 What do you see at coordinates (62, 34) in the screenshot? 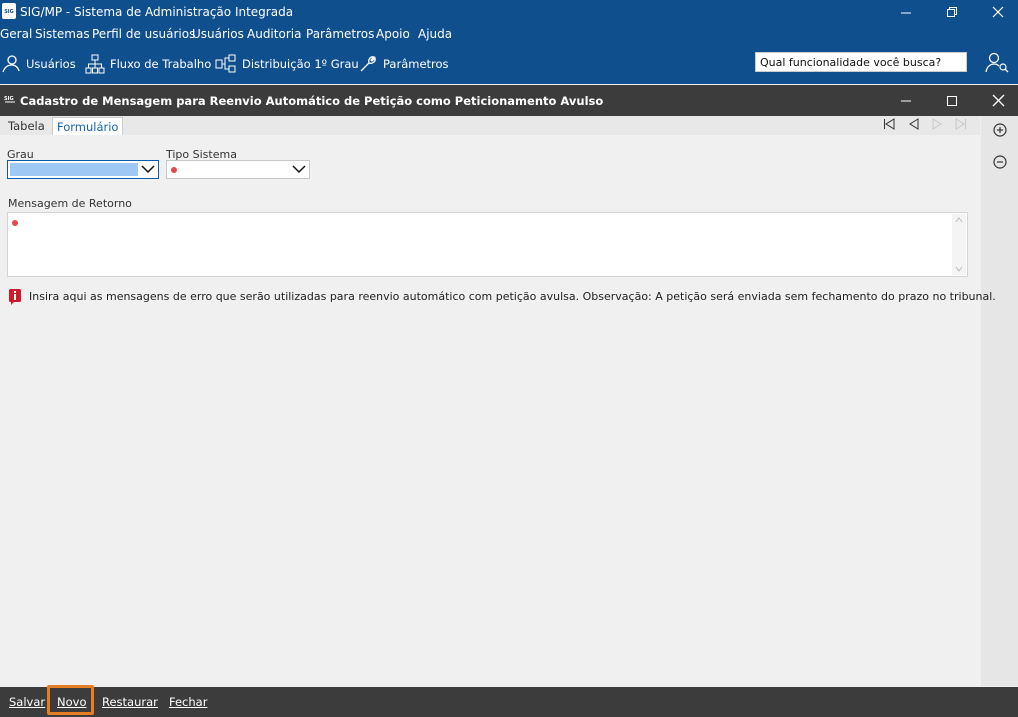
I see `menu-sistemas: Sistemas` at bounding box center [62, 34].